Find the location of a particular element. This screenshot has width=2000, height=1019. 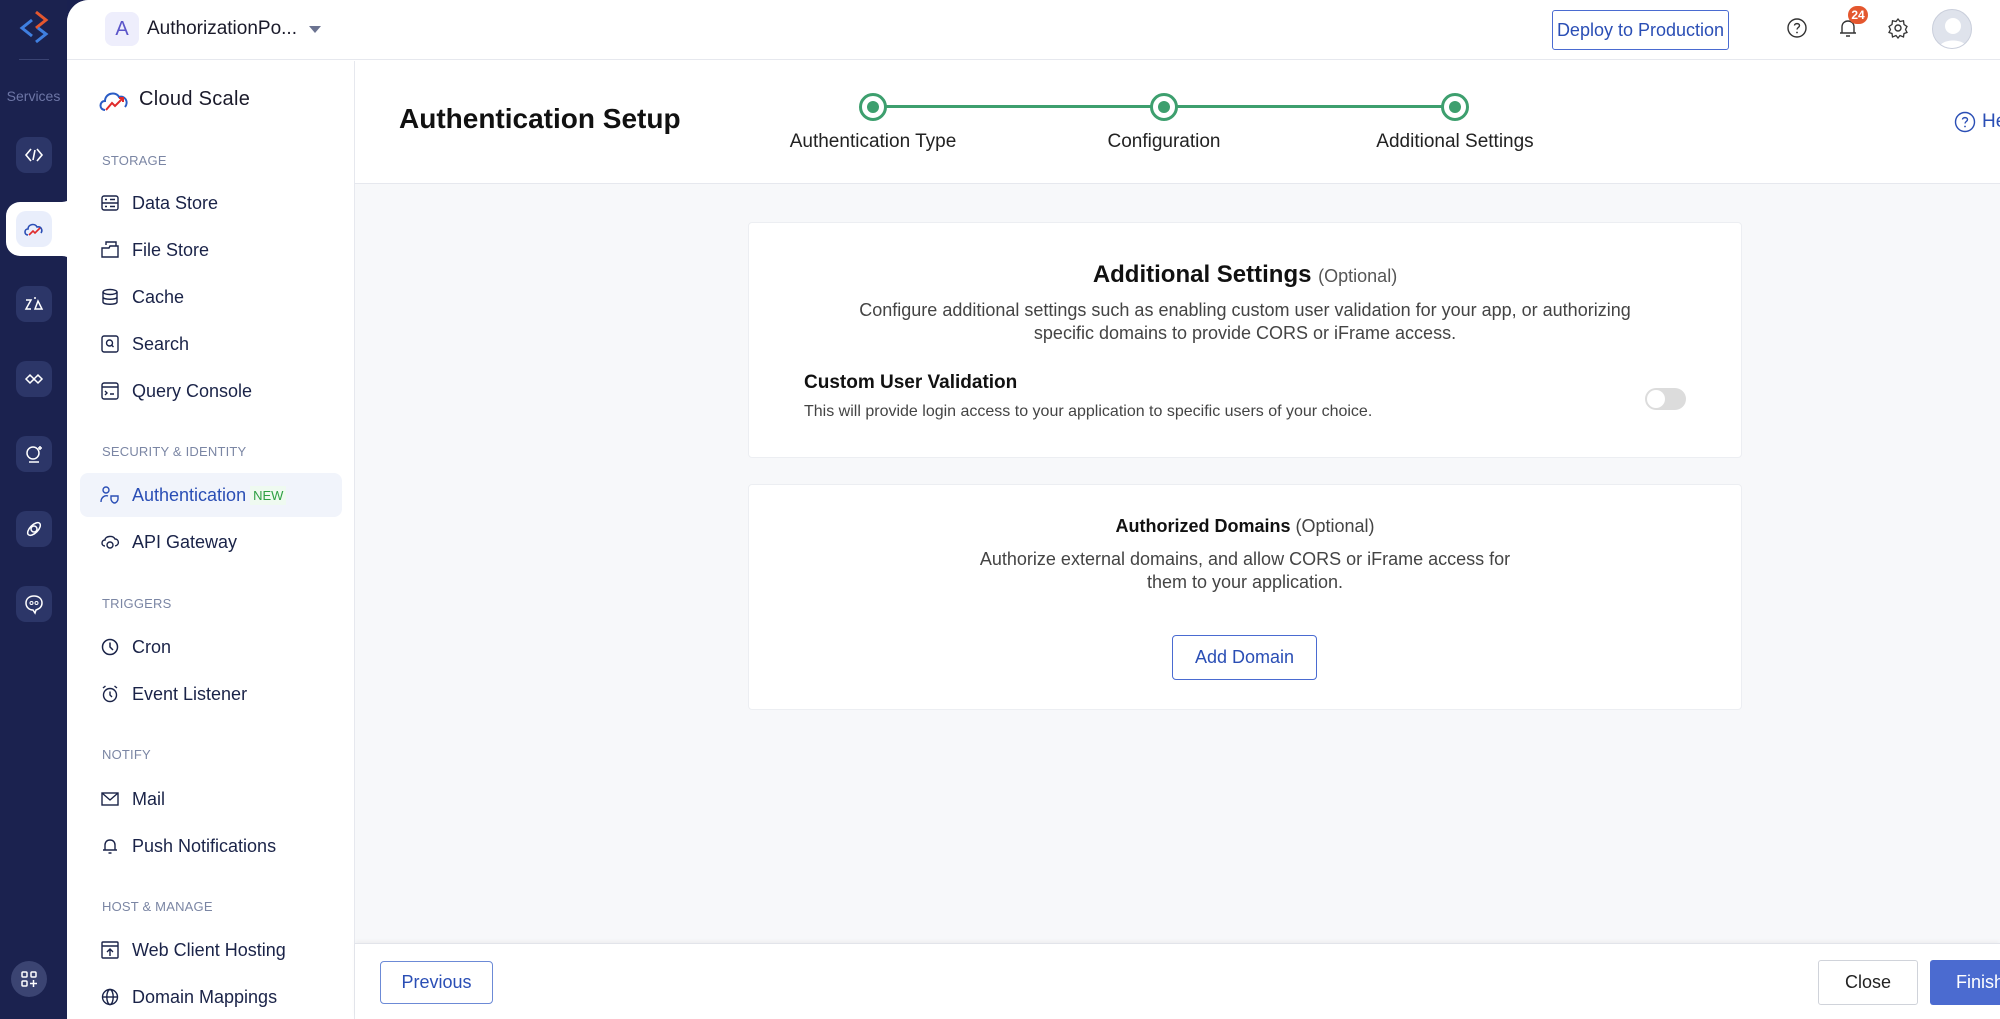

sidebar-item-web-client-hosting: Web Client Hosting is located at coordinates (211, 950).